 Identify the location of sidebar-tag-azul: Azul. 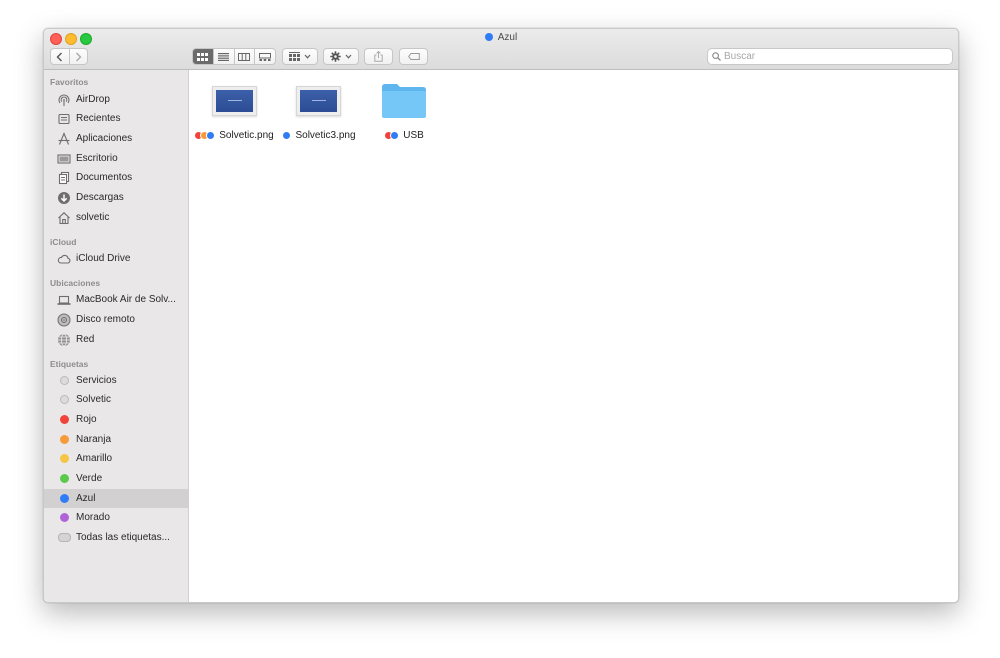
(116, 498).